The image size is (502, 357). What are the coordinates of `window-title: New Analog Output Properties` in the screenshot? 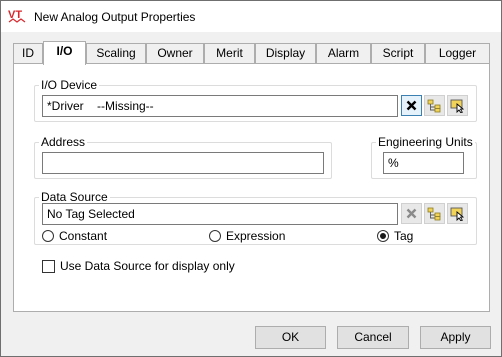 It's located at (115, 17).